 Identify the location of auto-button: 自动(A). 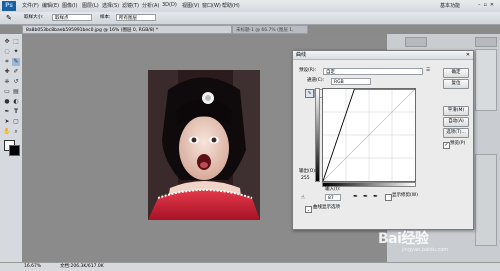
(456, 122).